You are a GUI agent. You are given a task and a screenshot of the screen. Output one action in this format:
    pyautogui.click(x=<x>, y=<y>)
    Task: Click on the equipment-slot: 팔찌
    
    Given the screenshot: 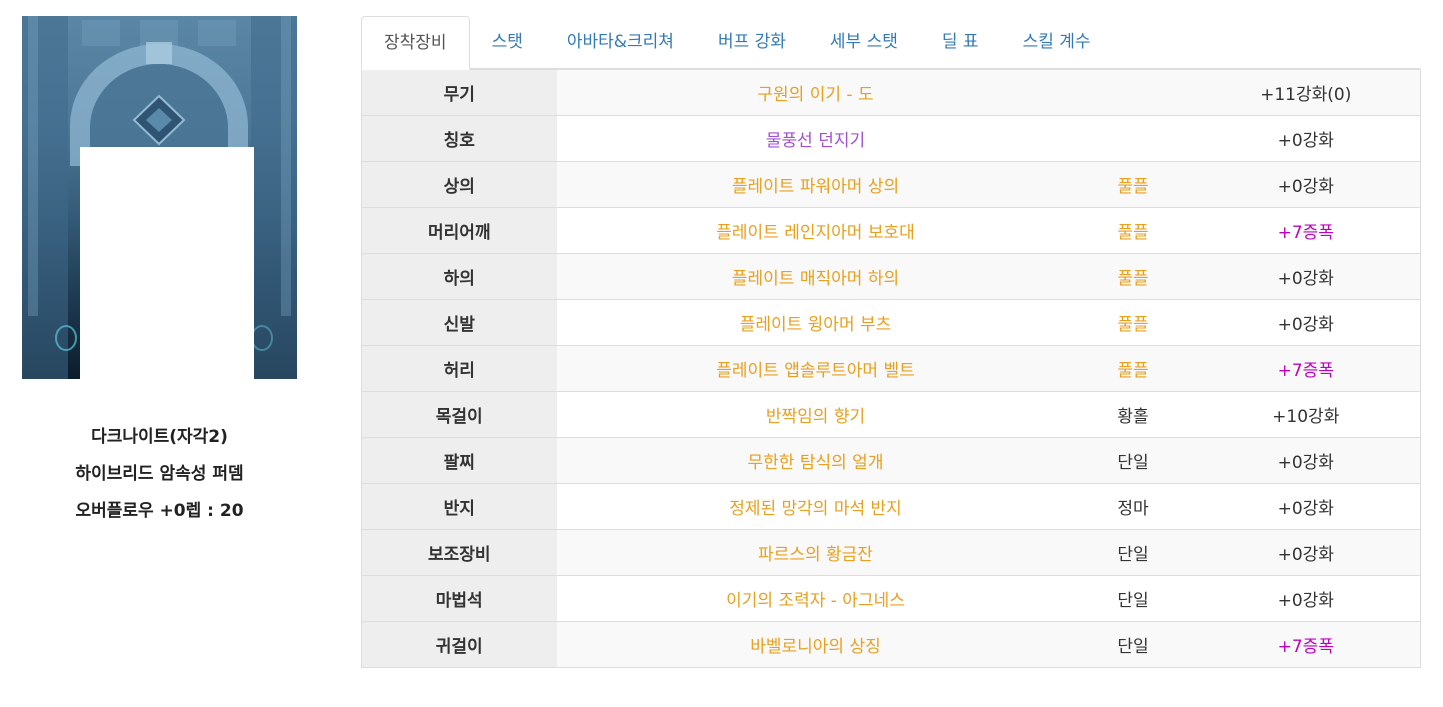 What is the action you would take?
    pyautogui.click(x=459, y=460)
    